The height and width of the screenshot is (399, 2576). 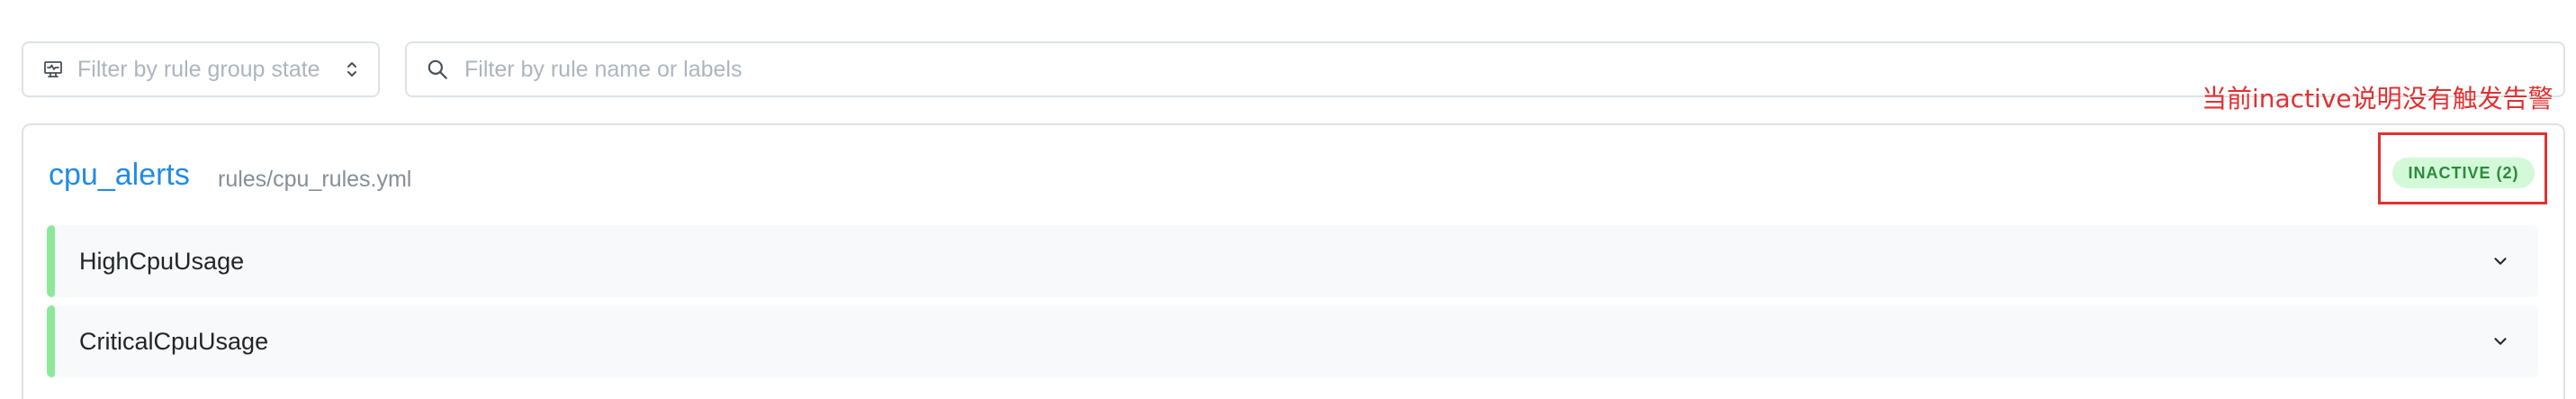 What do you see at coordinates (352, 69) in the screenshot?
I see `selector-chevrons-icon` at bounding box center [352, 69].